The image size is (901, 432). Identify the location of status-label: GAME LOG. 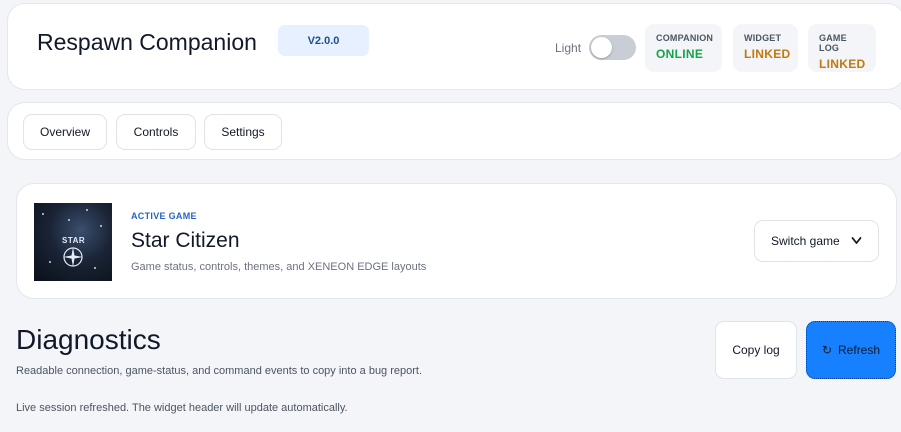
(833, 43).